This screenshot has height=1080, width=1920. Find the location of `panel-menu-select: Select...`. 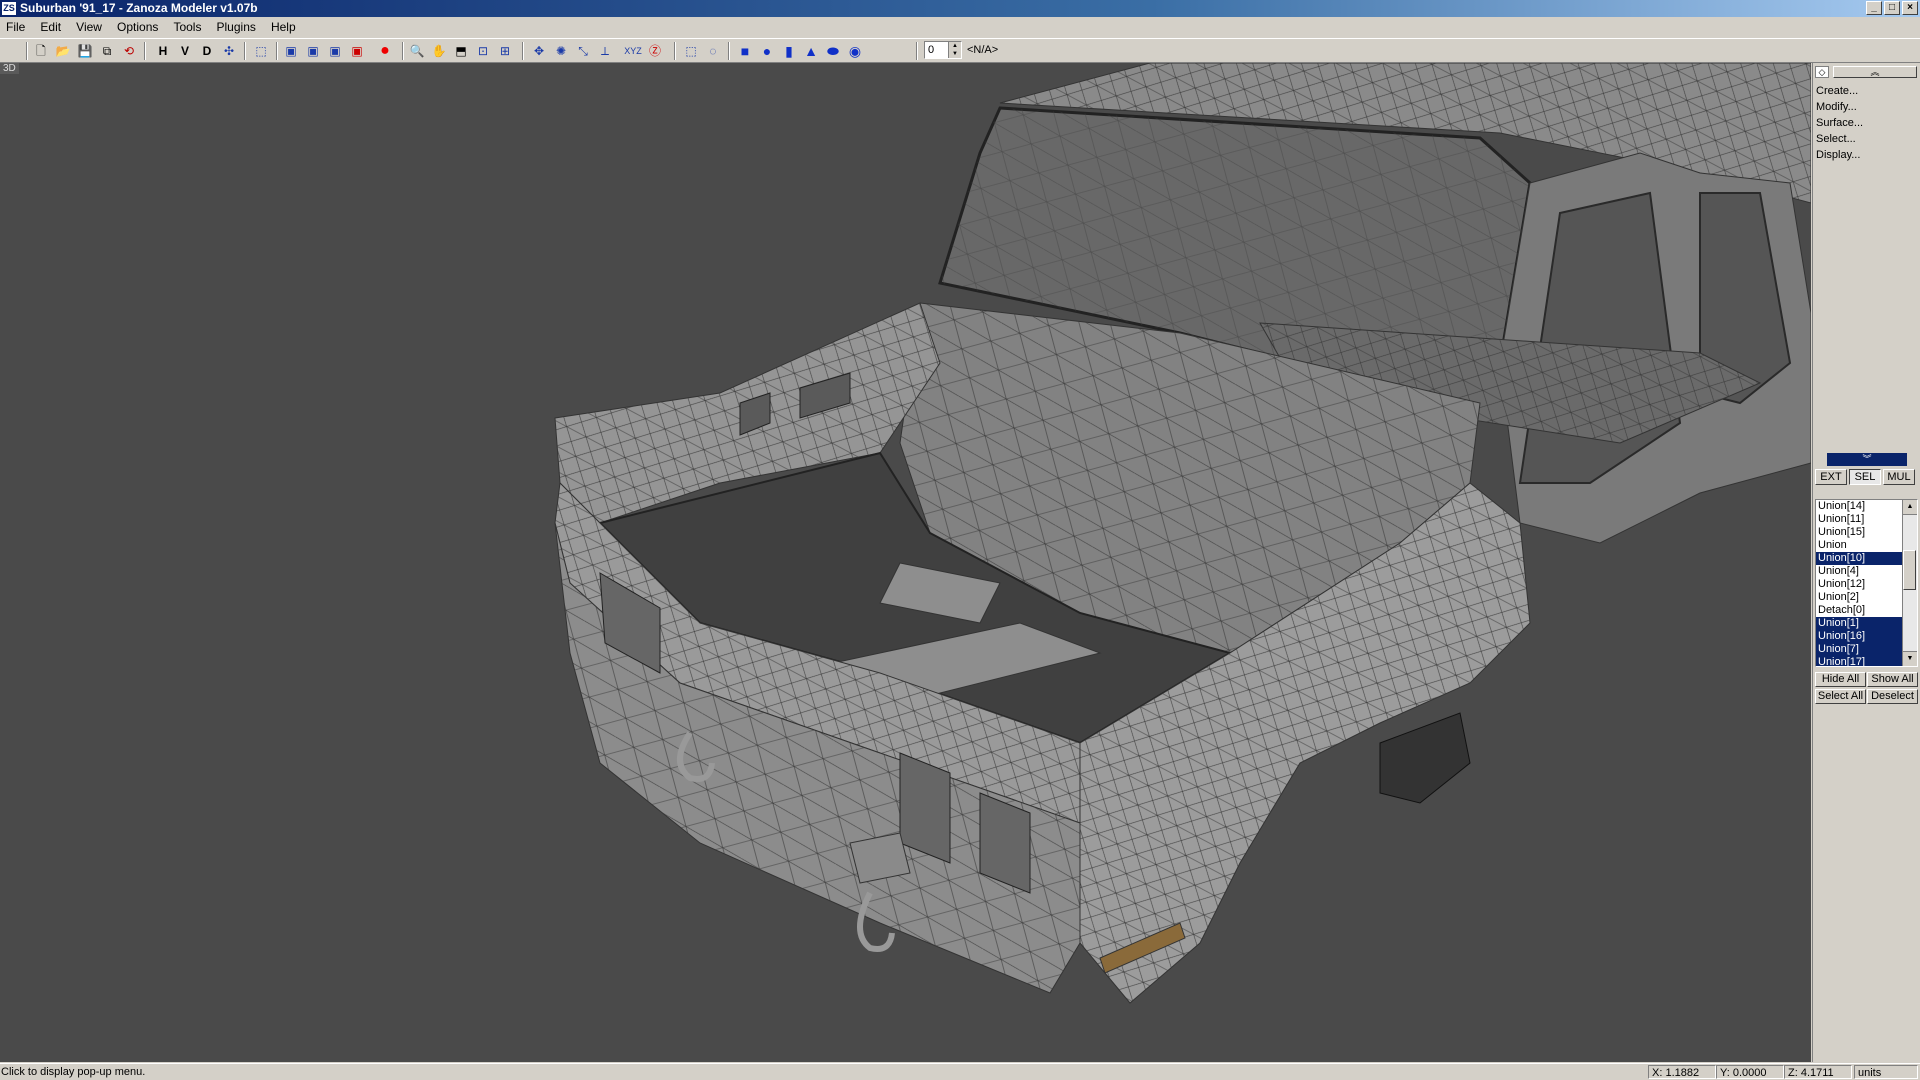

panel-menu-select: Select... is located at coordinates (1839, 139).